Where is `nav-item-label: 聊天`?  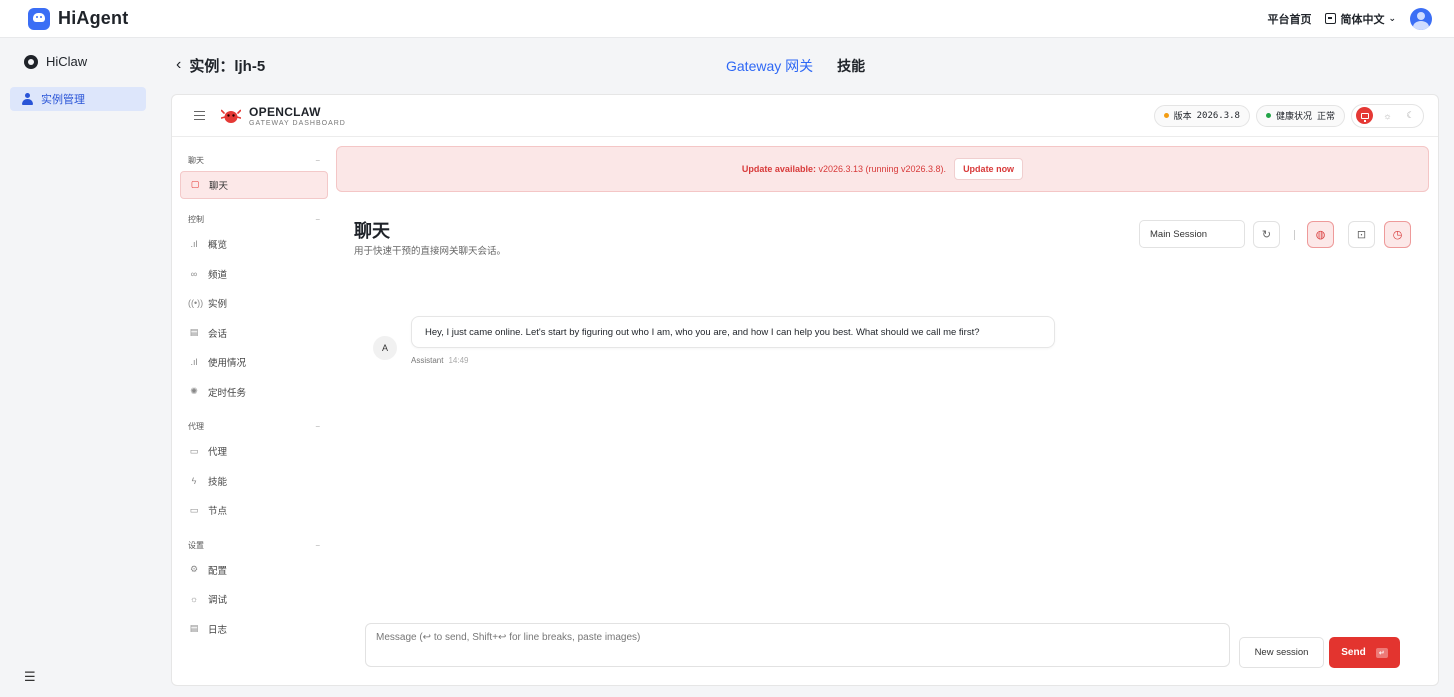
nav-item-label: 聊天 is located at coordinates (219, 186).